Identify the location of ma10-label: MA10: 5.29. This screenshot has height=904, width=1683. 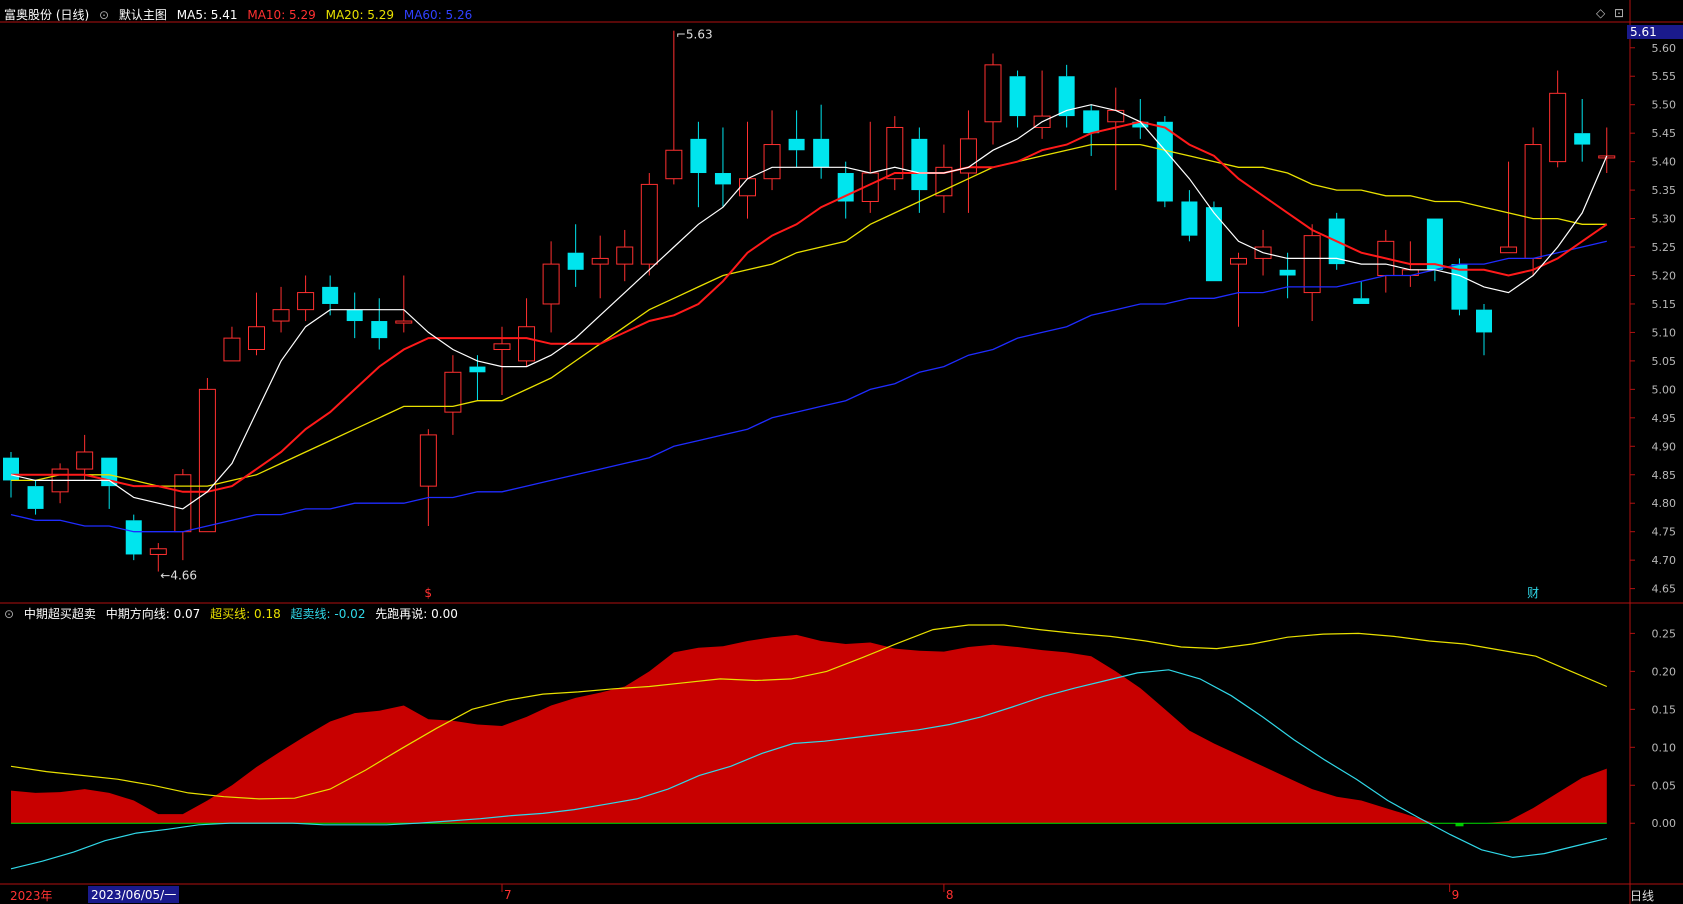
(281, 15).